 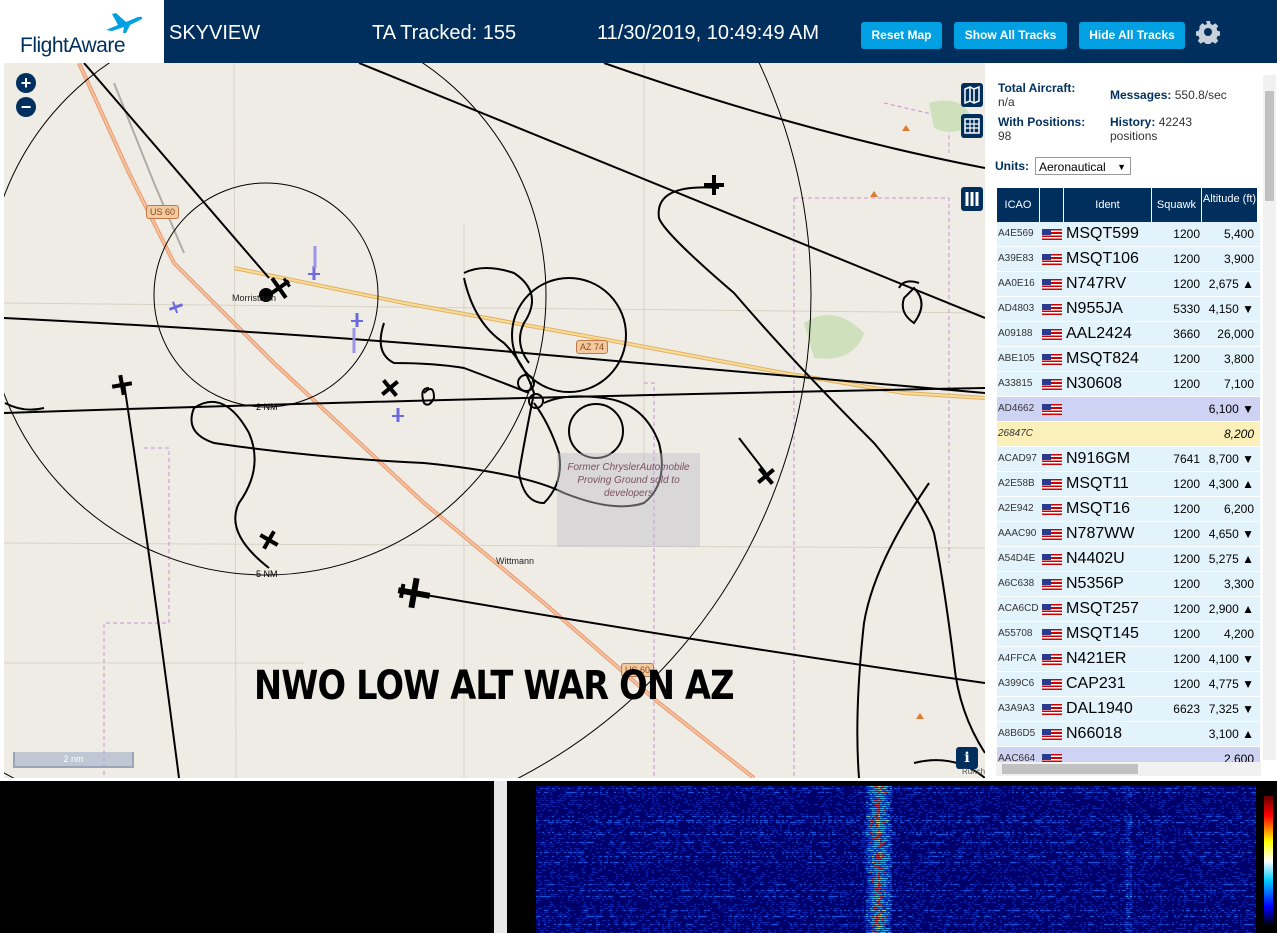 What do you see at coordinates (708, 33) in the screenshot?
I see `date-time: 11/30/2019, 10:49:49 AM` at bounding box center [708, 33].